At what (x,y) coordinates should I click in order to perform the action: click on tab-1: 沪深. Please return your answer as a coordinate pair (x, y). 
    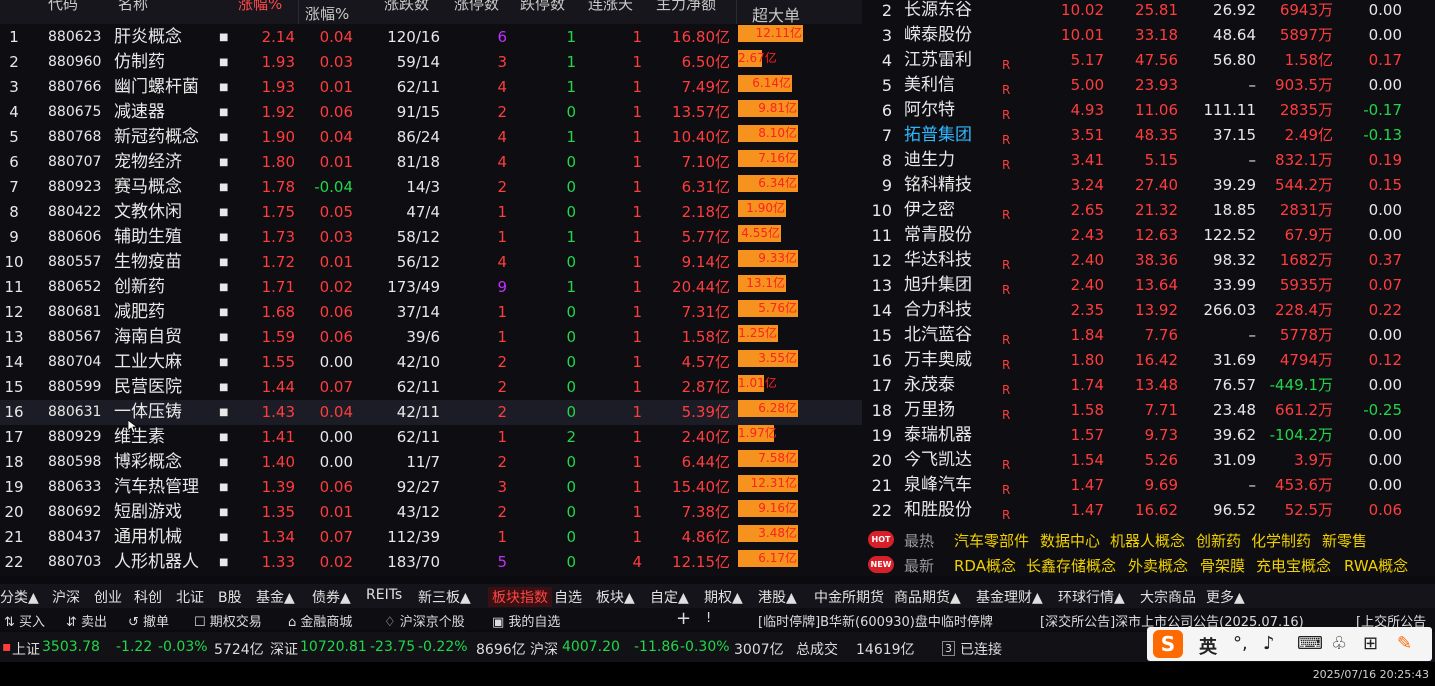
    Looking at the image, I should click on (66, 597).